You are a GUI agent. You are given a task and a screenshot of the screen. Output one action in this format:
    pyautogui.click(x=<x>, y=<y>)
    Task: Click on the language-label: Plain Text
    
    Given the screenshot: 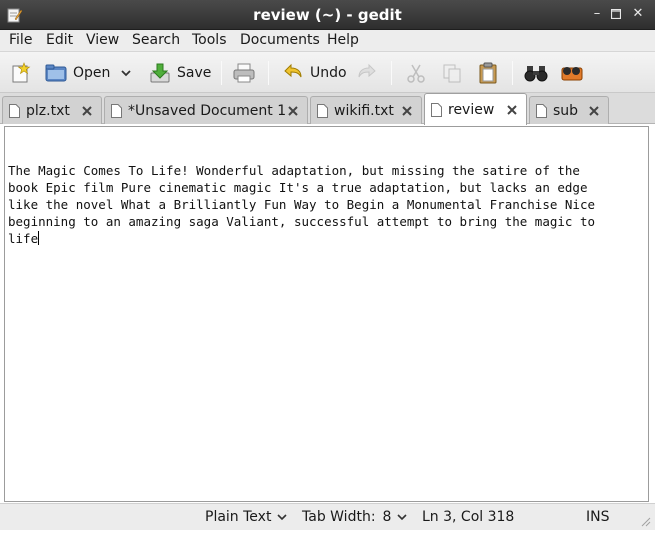 What is the action you would take?
    pyautogui.click(x=238, y=517)
    